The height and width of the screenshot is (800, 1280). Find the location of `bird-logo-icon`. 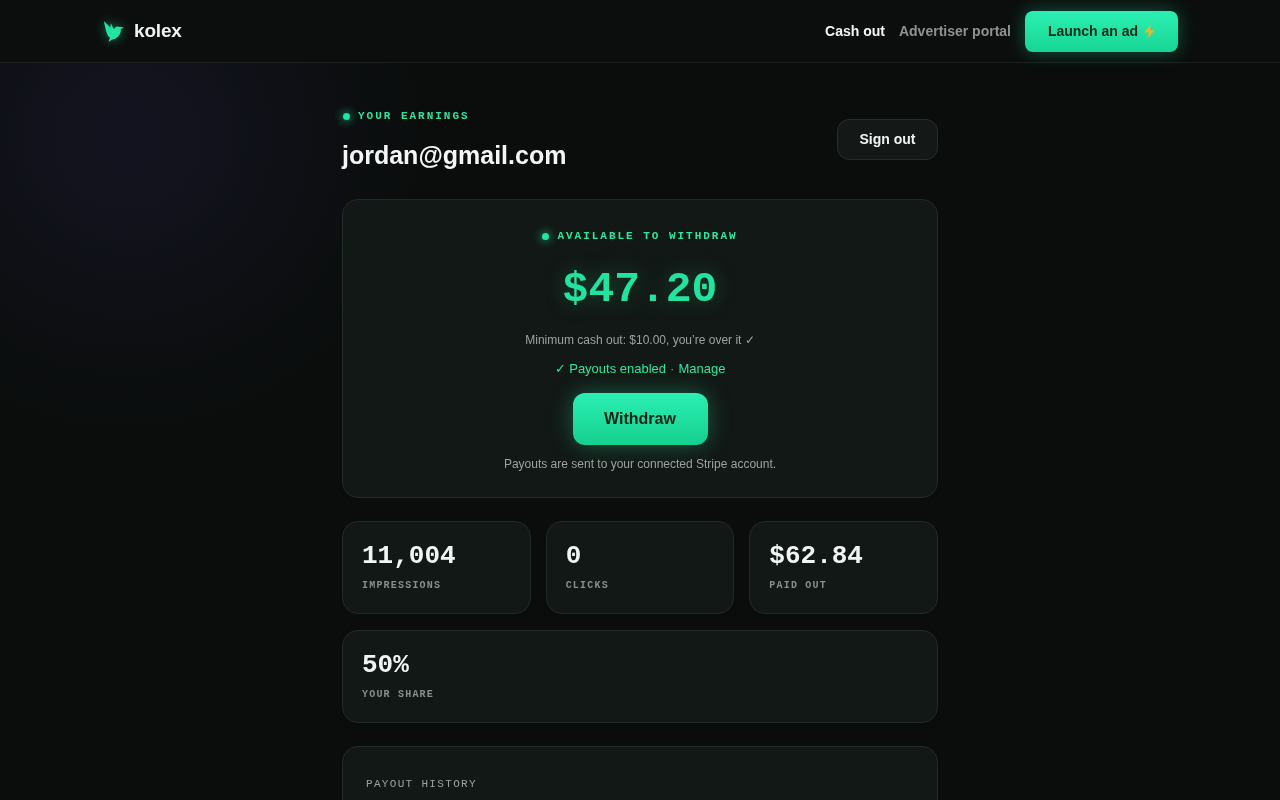

bird-logo-icon is located at coordinates (114, 31).